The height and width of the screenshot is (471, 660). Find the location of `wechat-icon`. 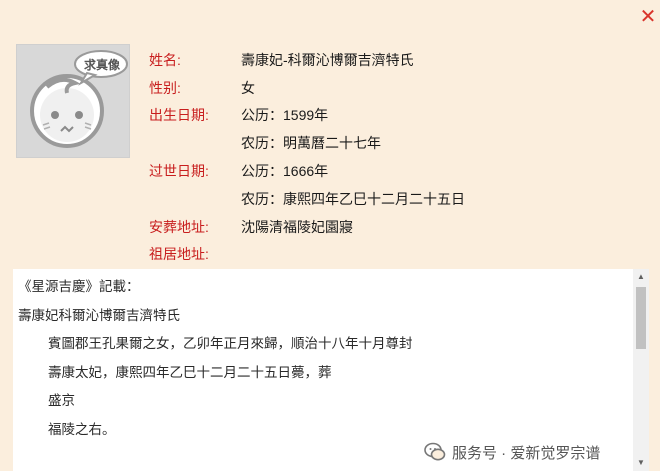

wechat-icon is located at coordinates (435, 451).